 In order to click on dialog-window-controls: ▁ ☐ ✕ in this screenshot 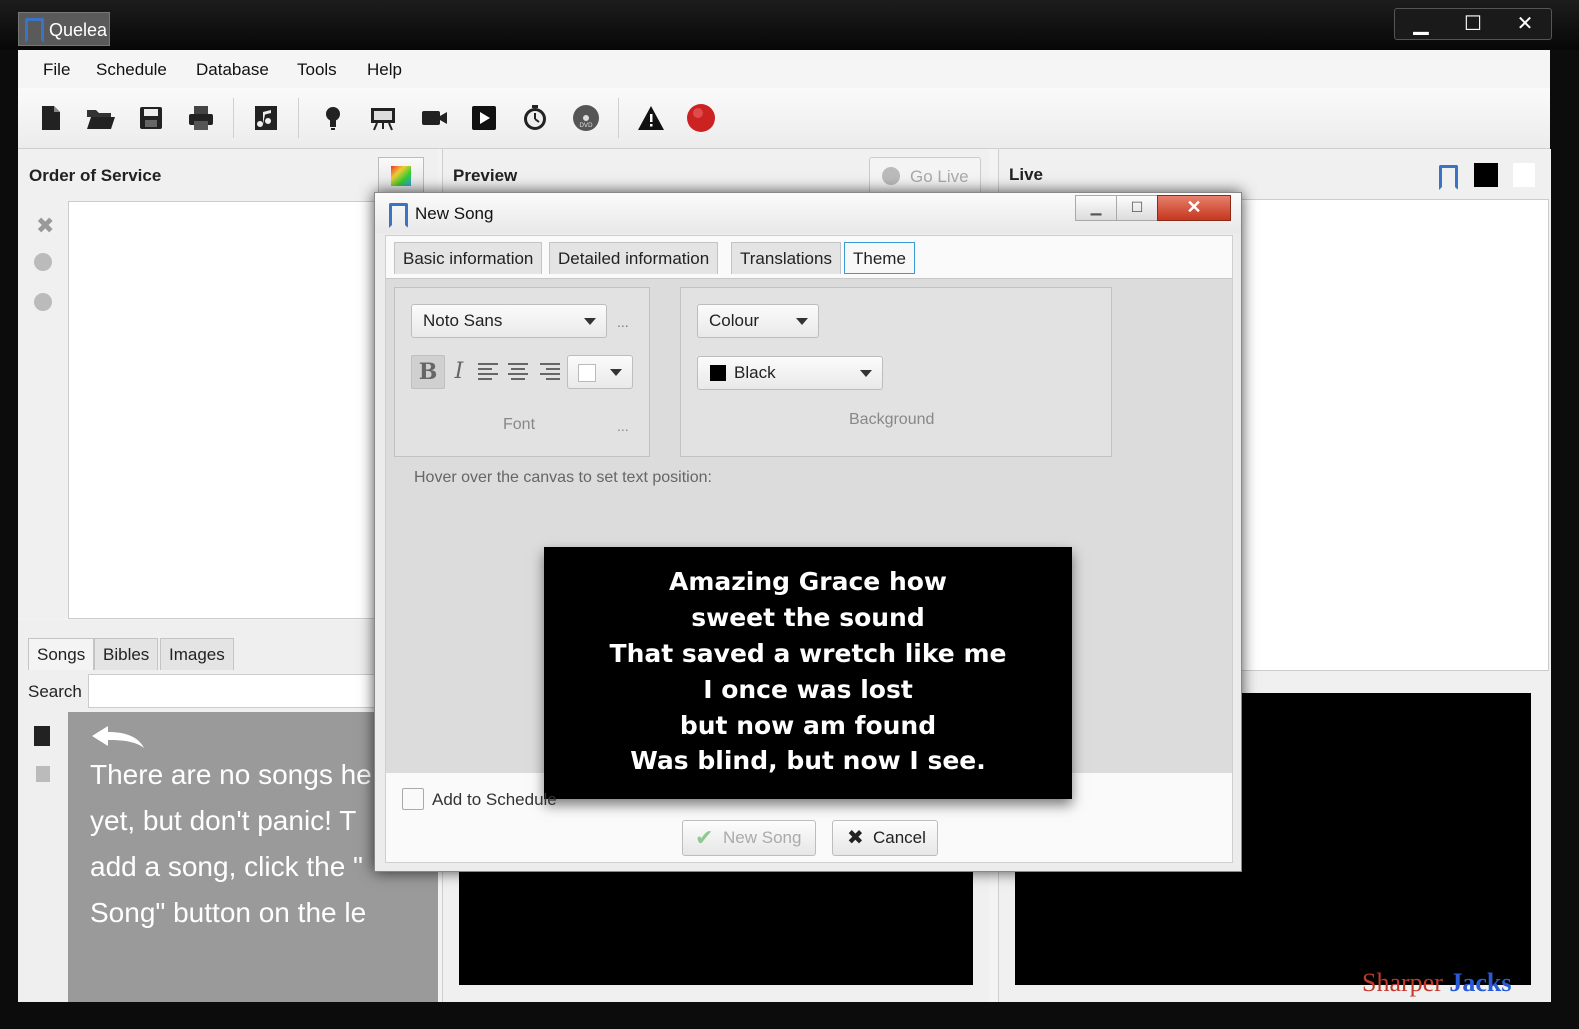, I will do `click(1153, 208)`.